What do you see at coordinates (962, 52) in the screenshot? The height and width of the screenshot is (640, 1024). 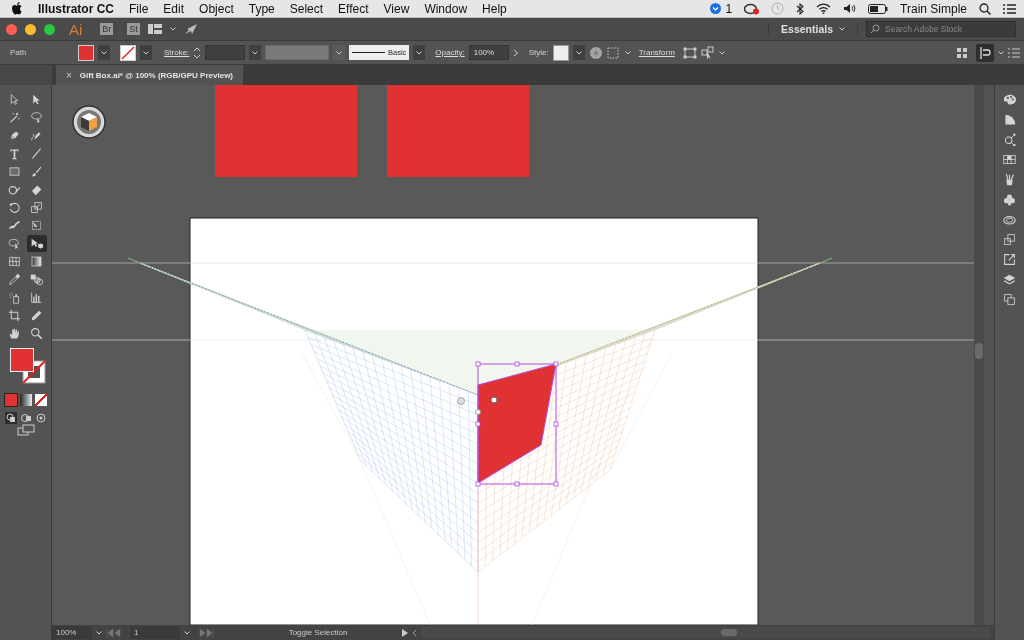 I see `isolate-grid-icon` at bounding box center [962, 52].